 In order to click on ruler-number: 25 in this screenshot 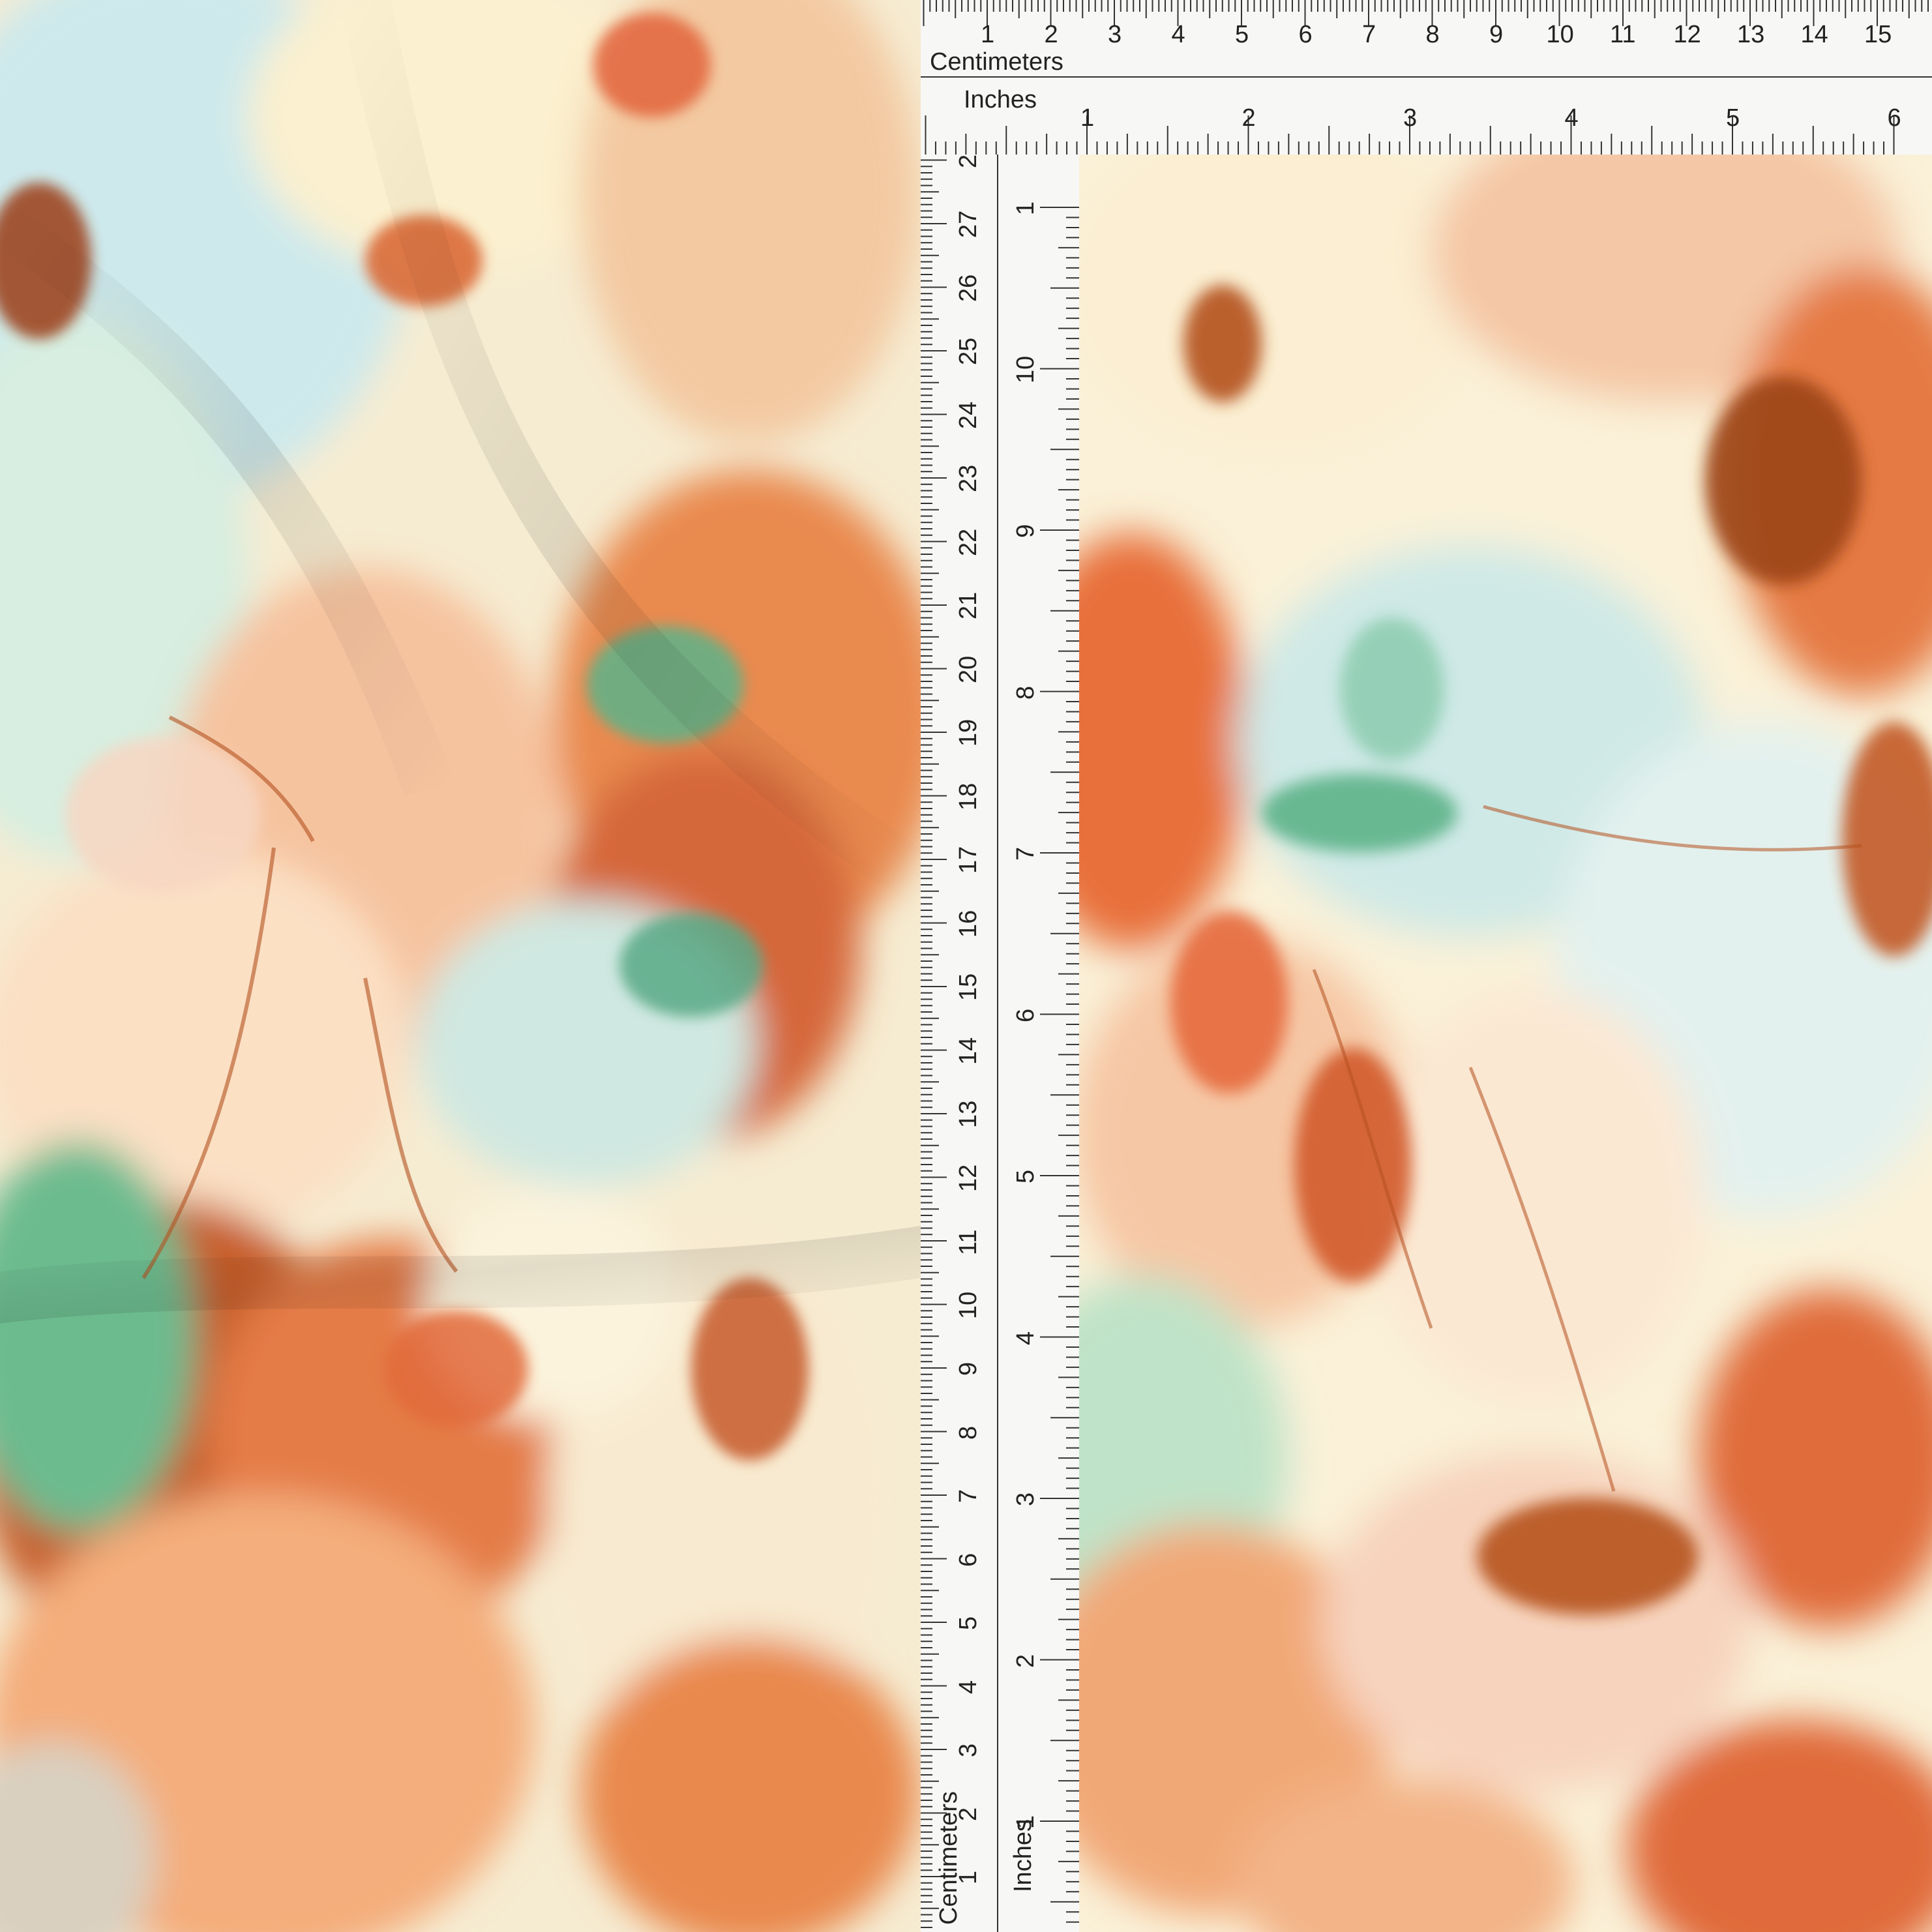, I will do `click(968, 351)`.